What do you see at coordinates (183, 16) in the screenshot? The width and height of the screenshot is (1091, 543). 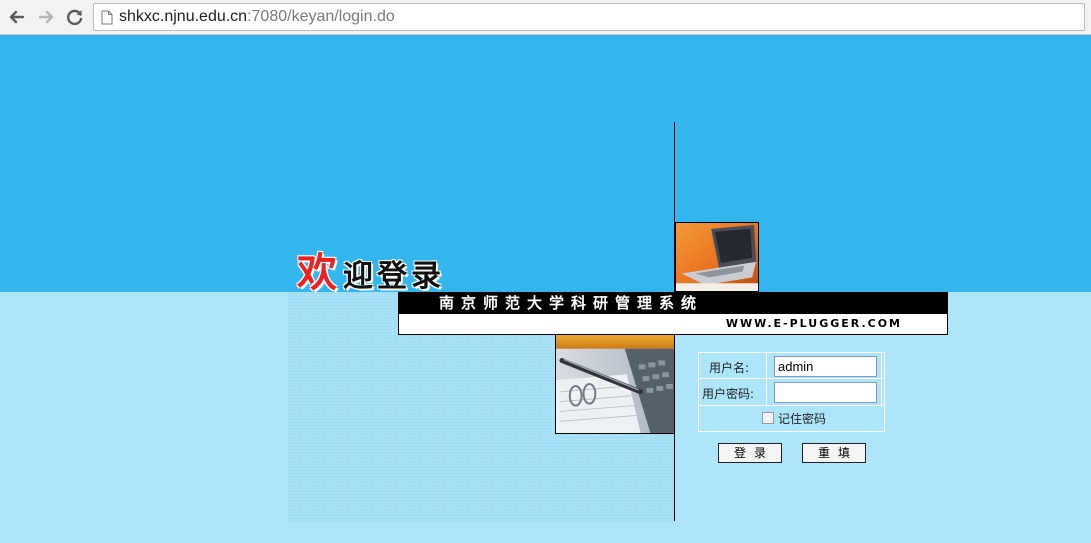 I see `url-host: shkxc.njnu.edu.cn` at bounding box center [183, 16].